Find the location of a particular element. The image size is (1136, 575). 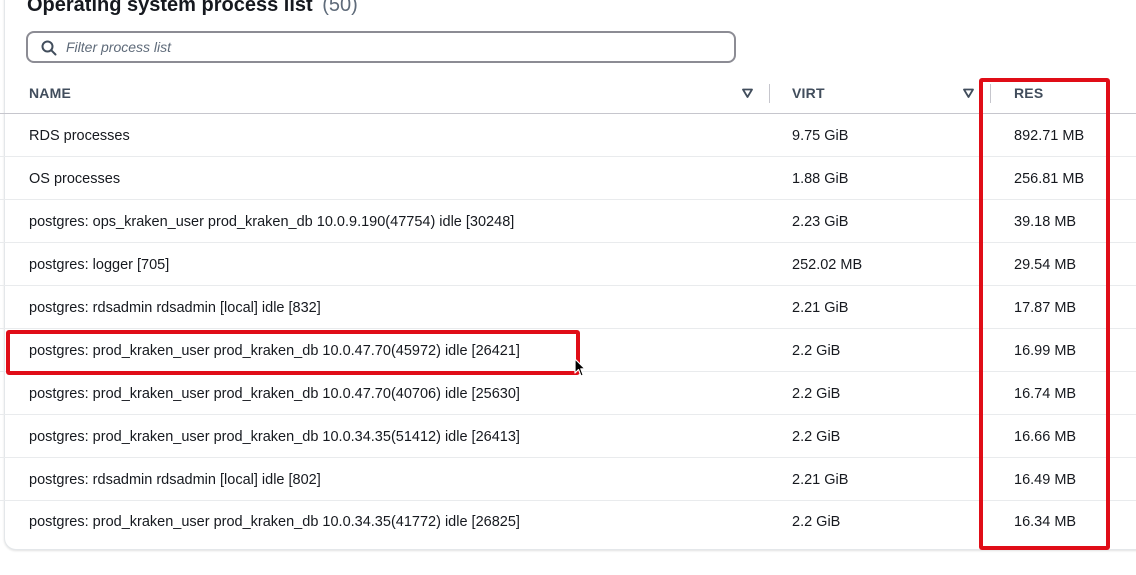

res-value: 16.34 MB is located at coordinates (1045, 522).